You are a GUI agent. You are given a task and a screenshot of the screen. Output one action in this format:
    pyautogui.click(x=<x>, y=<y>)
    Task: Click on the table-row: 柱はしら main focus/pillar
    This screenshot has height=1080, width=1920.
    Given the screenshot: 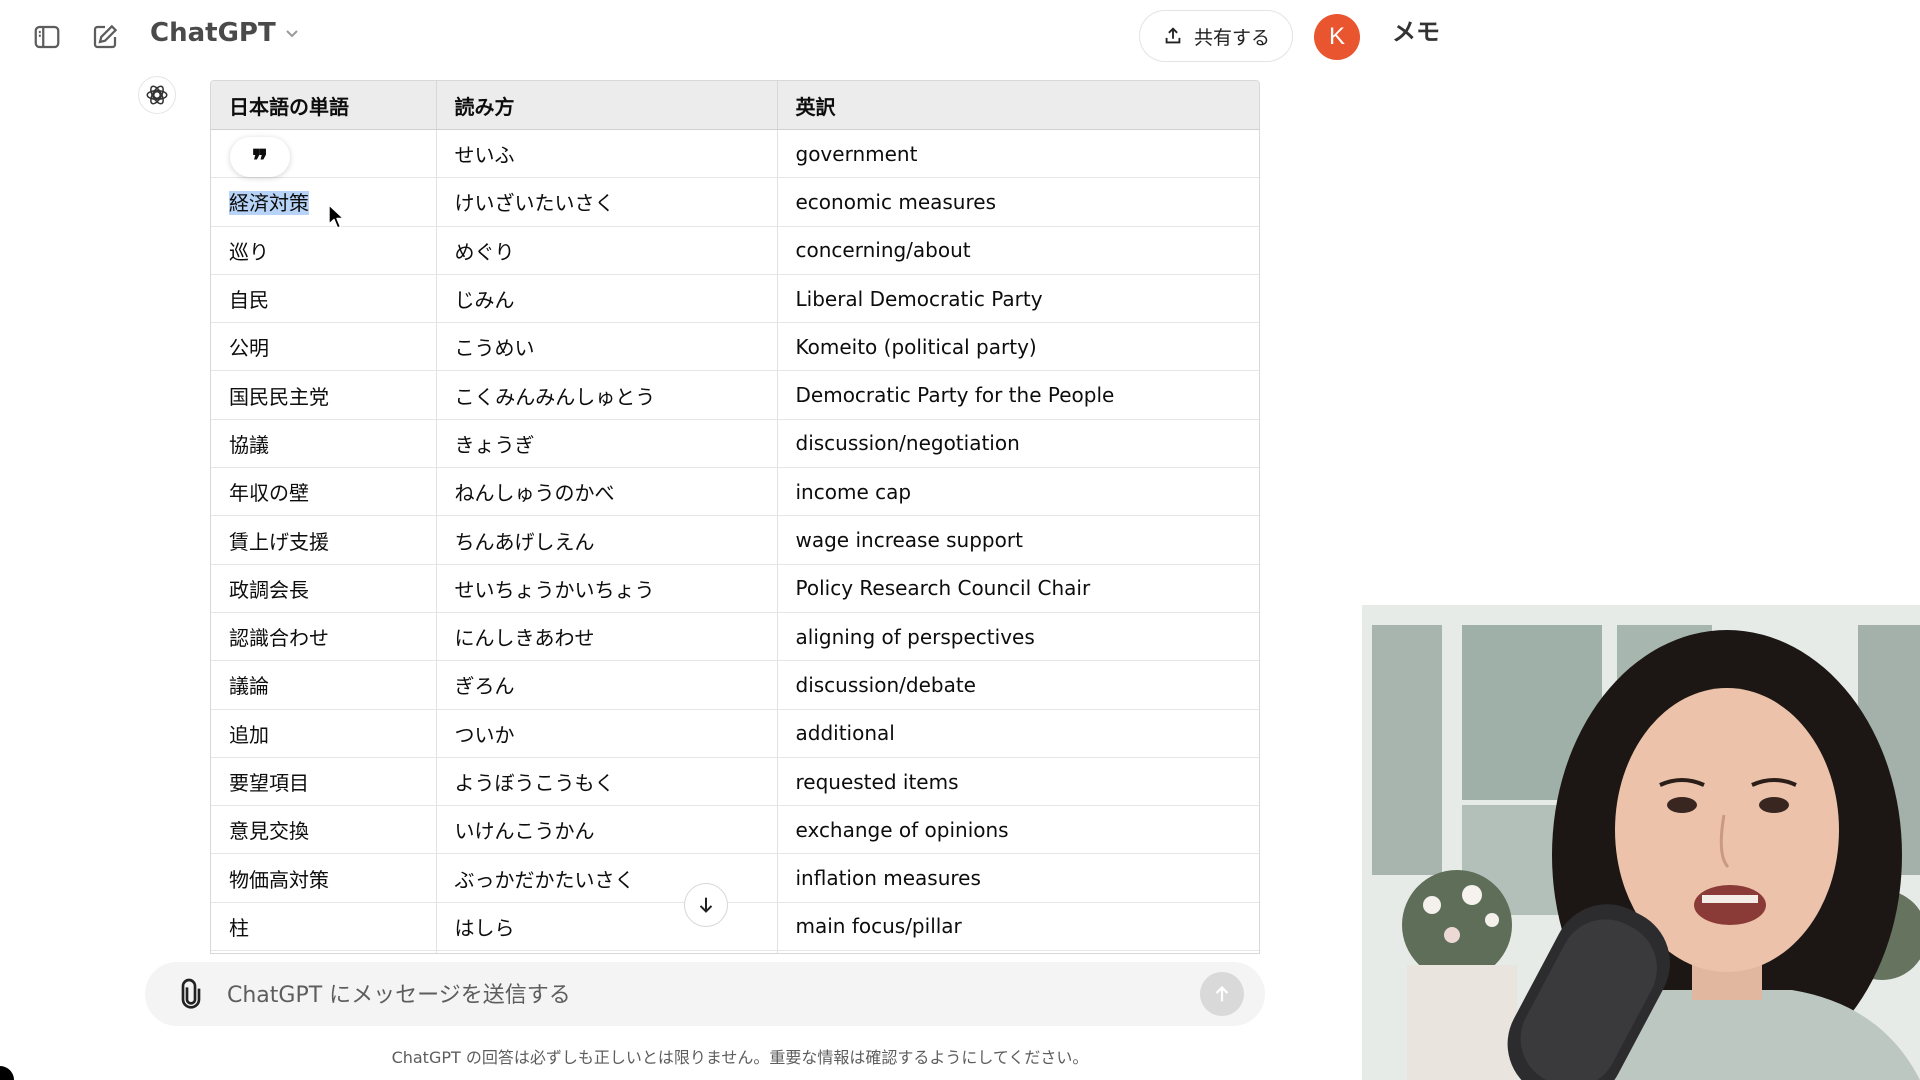 What is the action you would take?
    pyautogui.click(x=735, y=927)
    